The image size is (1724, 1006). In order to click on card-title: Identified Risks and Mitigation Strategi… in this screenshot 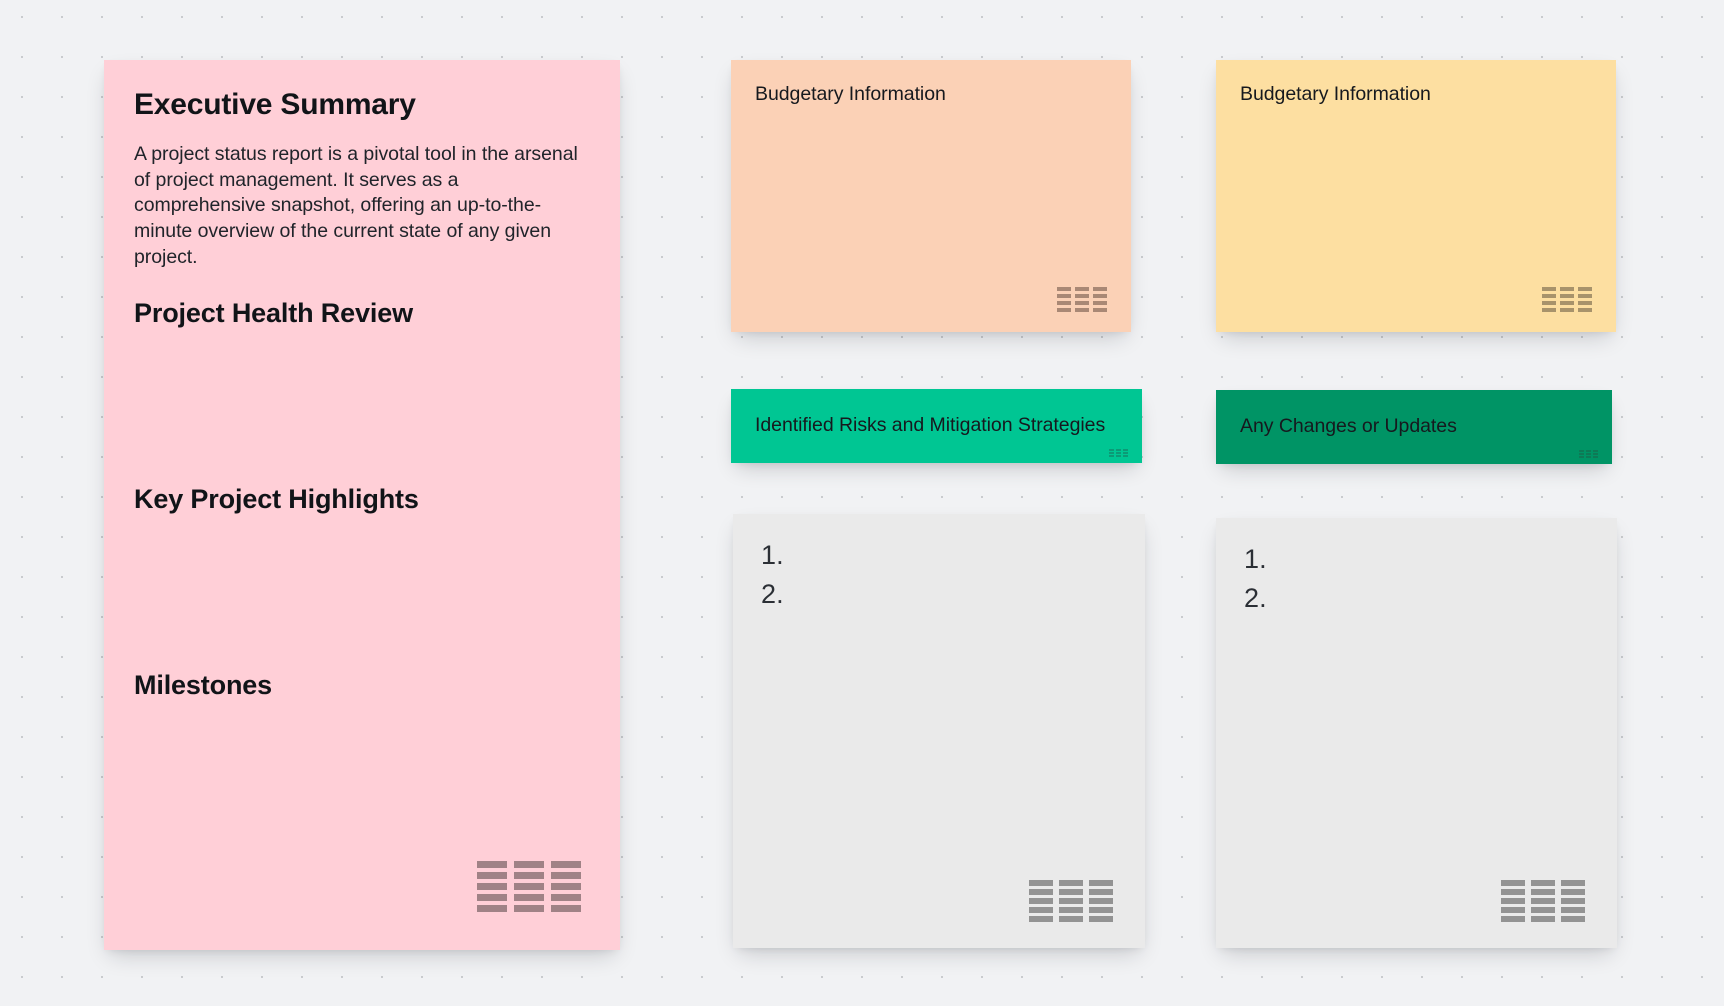, I will do `click(930, 425)`.